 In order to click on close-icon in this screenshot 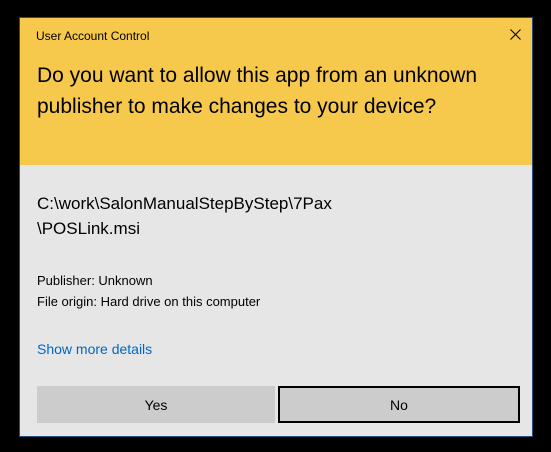, I will do `click(515, 34)`.